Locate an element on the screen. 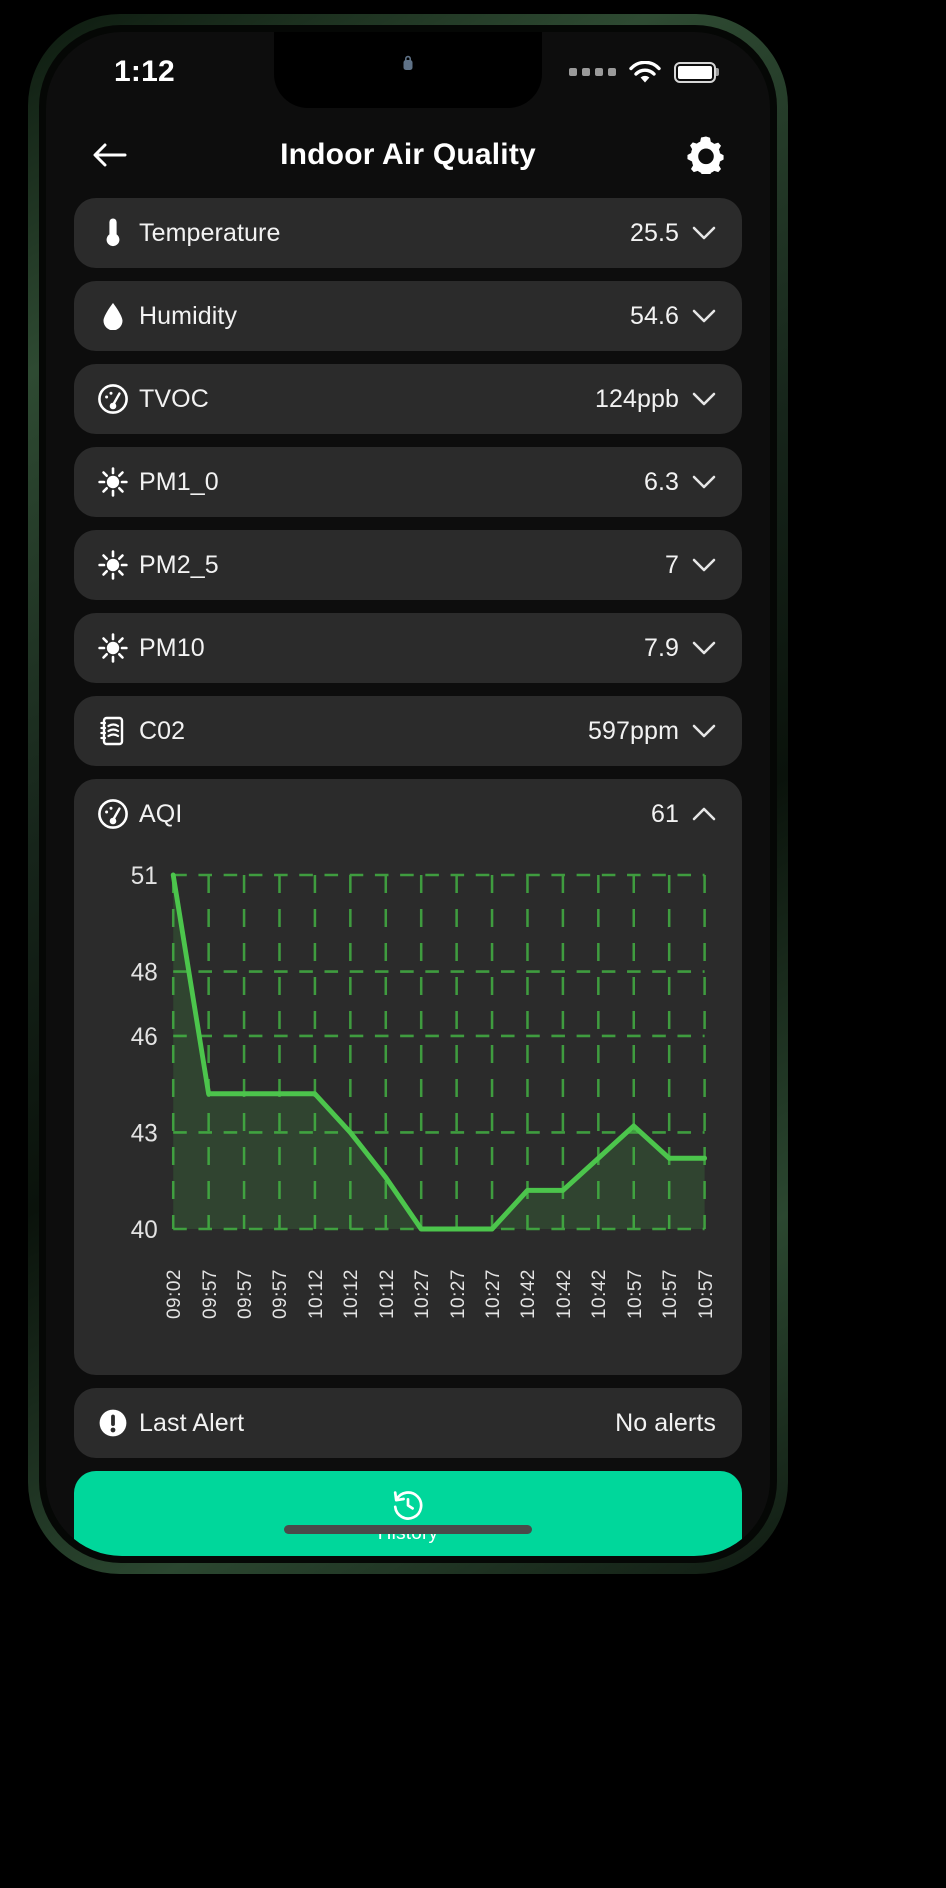  arrow-left-icon is located at coordinates (110, 155).